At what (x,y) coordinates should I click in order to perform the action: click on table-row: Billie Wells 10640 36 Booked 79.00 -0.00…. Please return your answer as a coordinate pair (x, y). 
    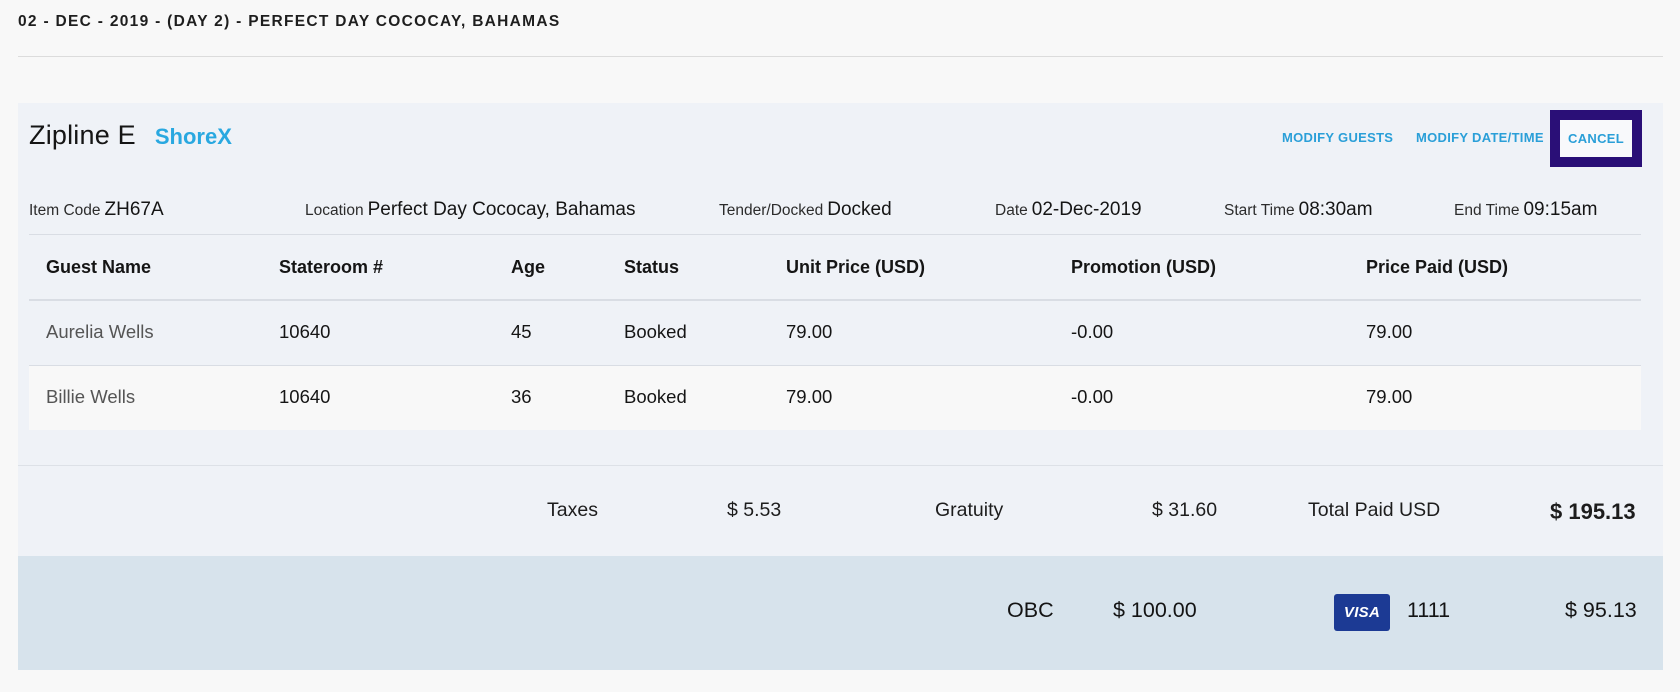
    Looking at the image, I should click on (835, 398).